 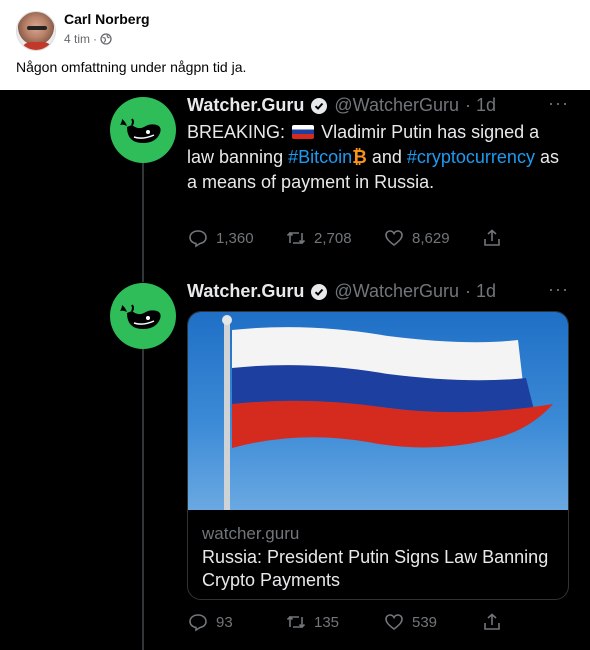 I want to click on retweet-button: 135, so click(x=335, y=622).